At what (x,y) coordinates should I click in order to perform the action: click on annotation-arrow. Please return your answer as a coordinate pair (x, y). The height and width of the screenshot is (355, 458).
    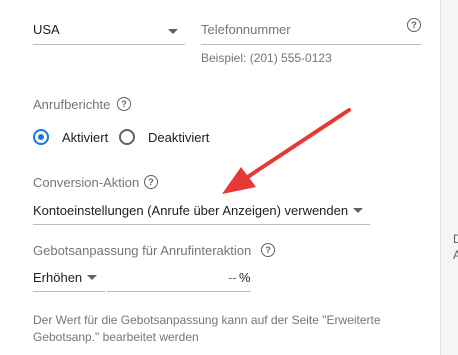
    Looking at the image, I should click on (286, 151).